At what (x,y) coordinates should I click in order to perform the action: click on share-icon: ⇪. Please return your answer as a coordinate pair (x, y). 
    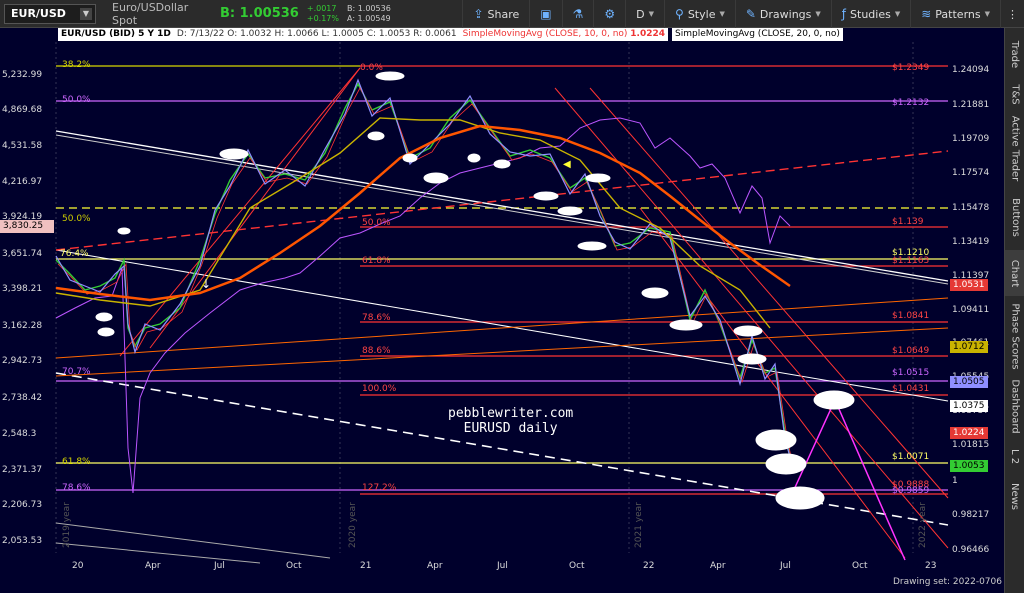
    Looking at the image, I should click on (478, 14).